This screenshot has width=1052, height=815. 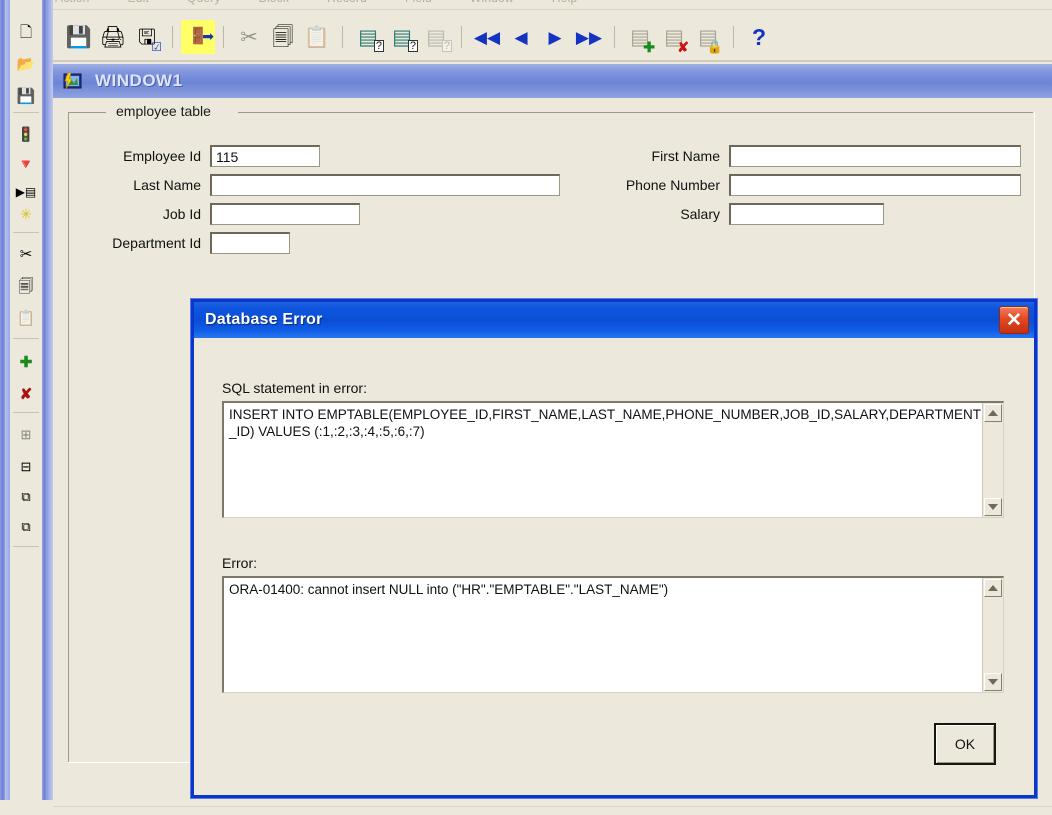 I want to click on print-button: 🖨, so click(x=113, y=37).